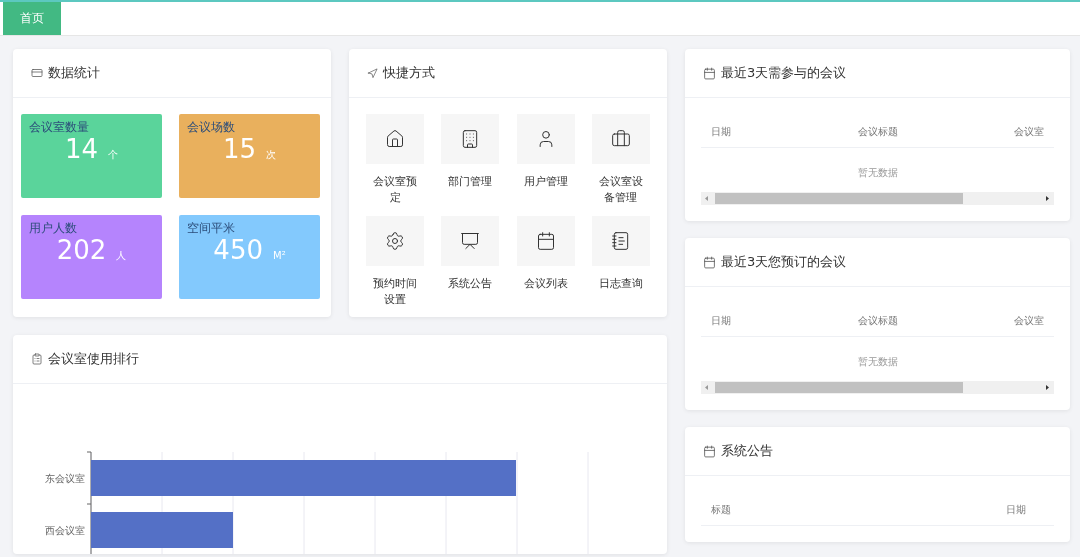  Describe the element at coordinates (59, 127) in the screenshot. I see `stat-label: 会议室数量` at that location.